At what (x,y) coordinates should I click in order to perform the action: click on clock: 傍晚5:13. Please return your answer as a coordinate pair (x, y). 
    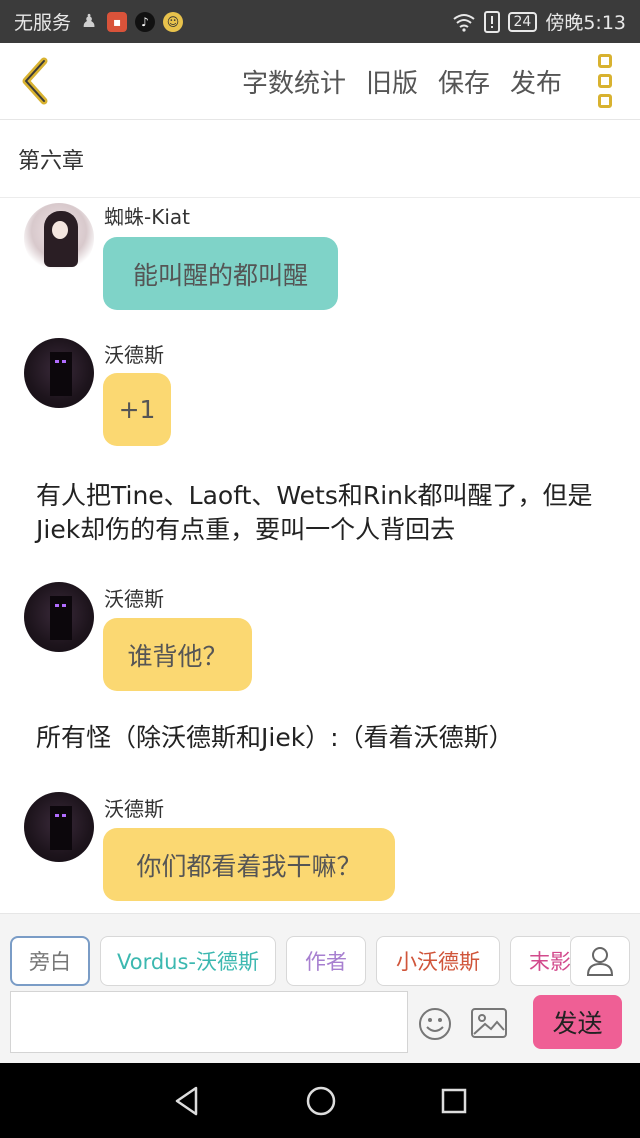
    Looking at the image, I should click on (585, 23).